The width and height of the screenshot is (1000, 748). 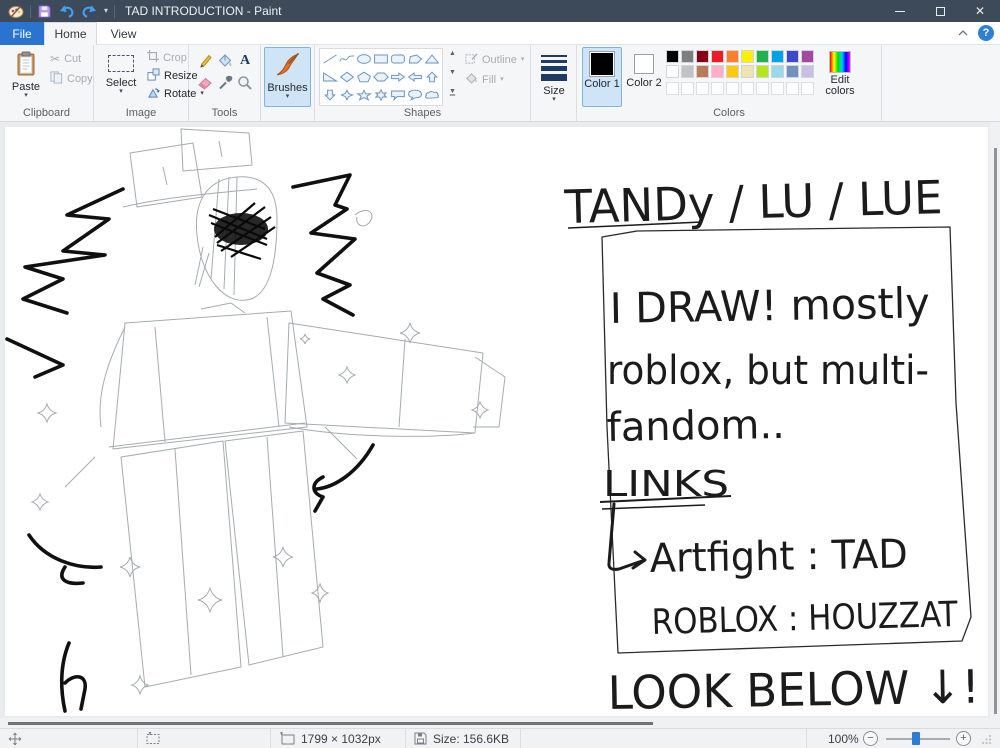 What do you see at coordinates (432, 95) in the screenshot?
I see `shape-cloud-callout-icon` at bounding box center [432, 95].